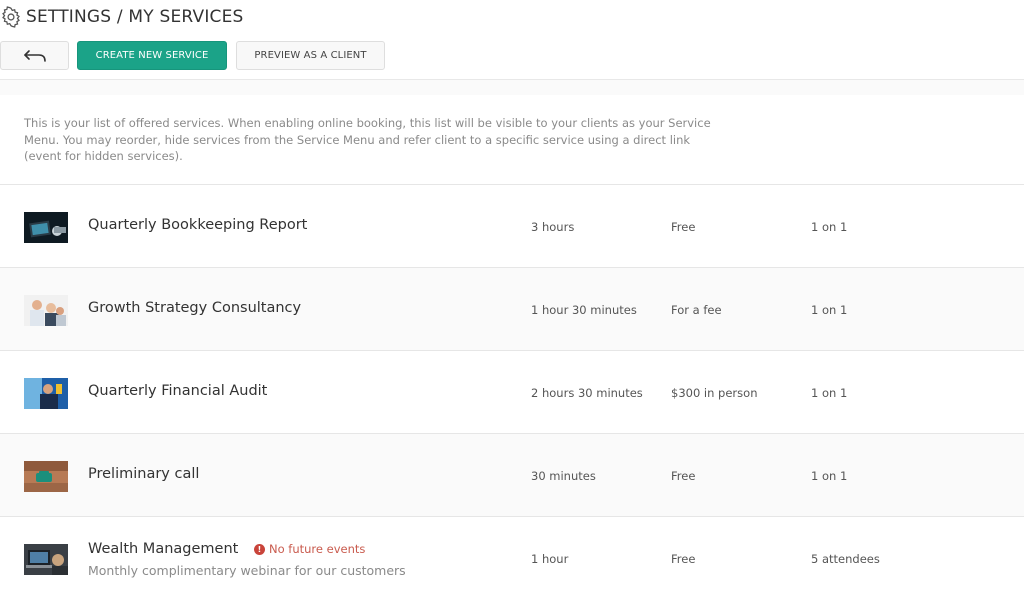 The image size is (1024, 590). I want to click on service-price: For a fee, so click(696, 310).